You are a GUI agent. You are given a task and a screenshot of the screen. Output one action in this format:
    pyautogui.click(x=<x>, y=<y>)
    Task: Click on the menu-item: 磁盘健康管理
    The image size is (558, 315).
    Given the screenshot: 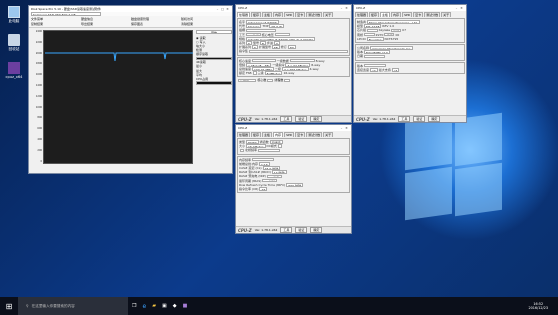 What is the action you would take?
    pyautogui.click(x=154, y=19)
    